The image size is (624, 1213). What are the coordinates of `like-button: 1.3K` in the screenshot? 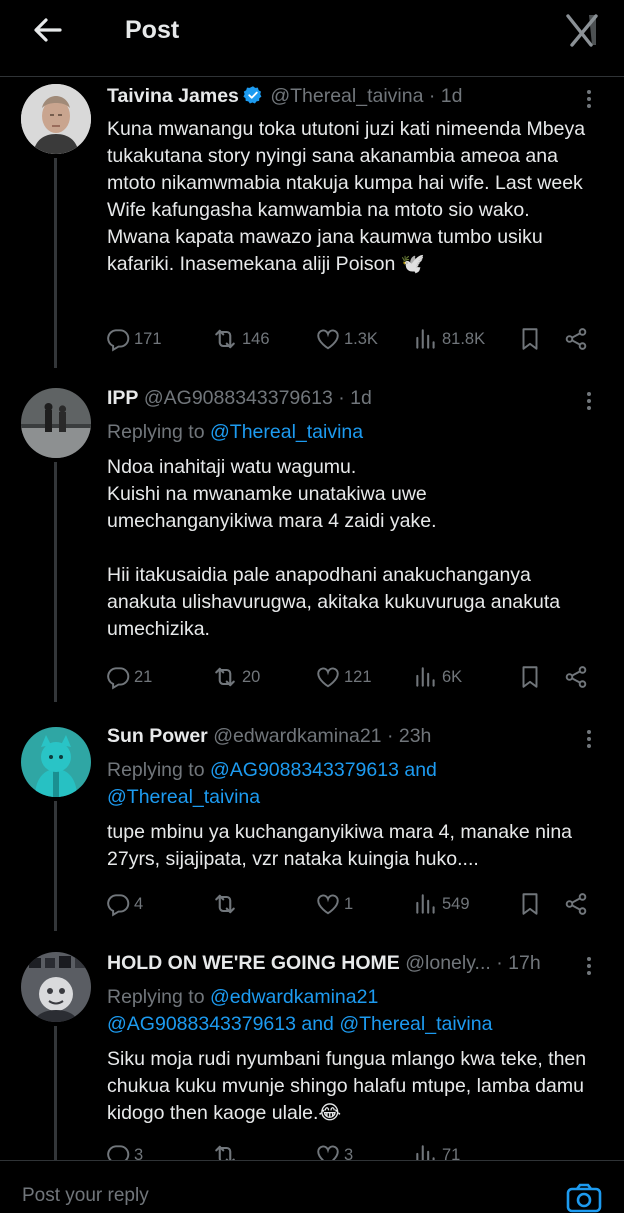 It's located at (346, 339).